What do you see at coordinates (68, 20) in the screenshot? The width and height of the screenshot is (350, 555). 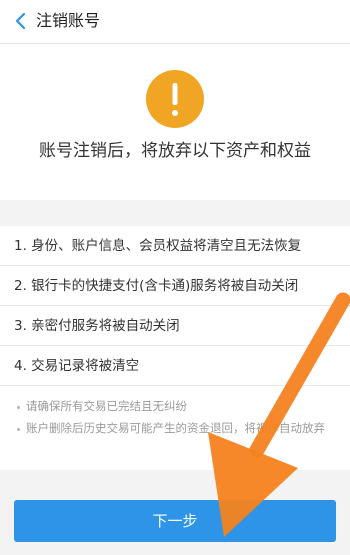 I see `page-title: 注销账号` at bounding box center [68, 20].